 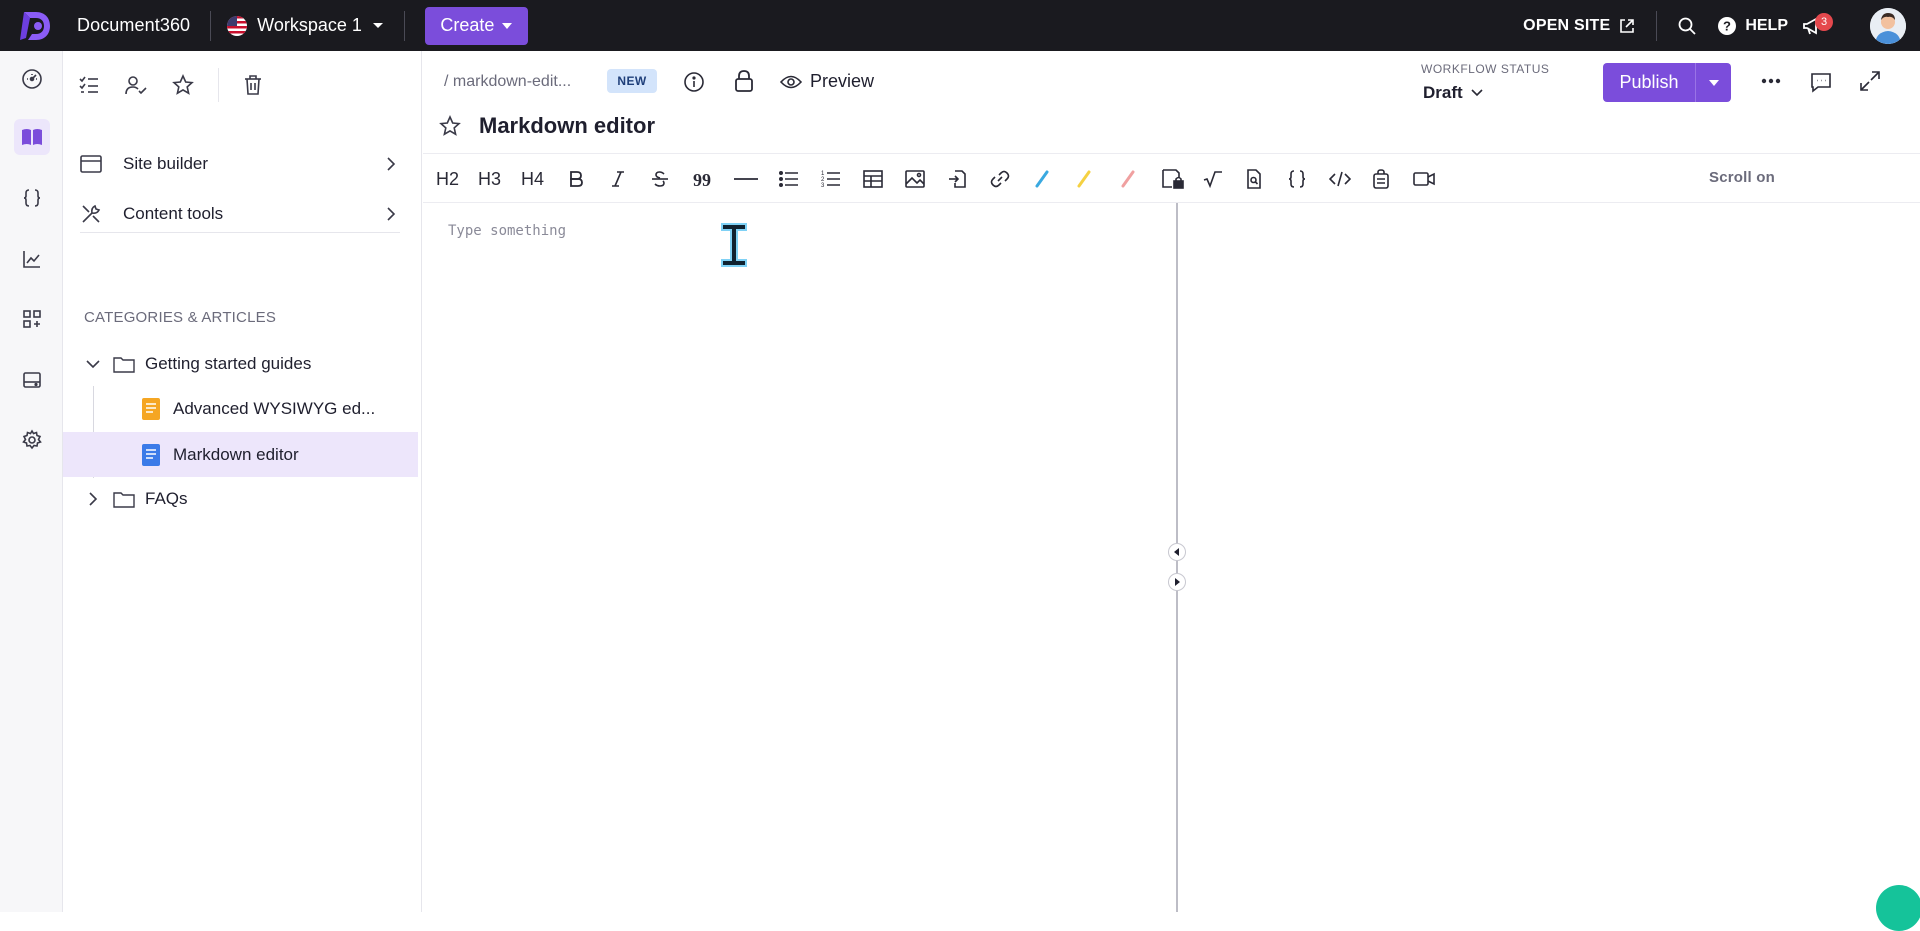 I want to click on tree-folder-faqs: FAQs, so click(x=240, y=498).